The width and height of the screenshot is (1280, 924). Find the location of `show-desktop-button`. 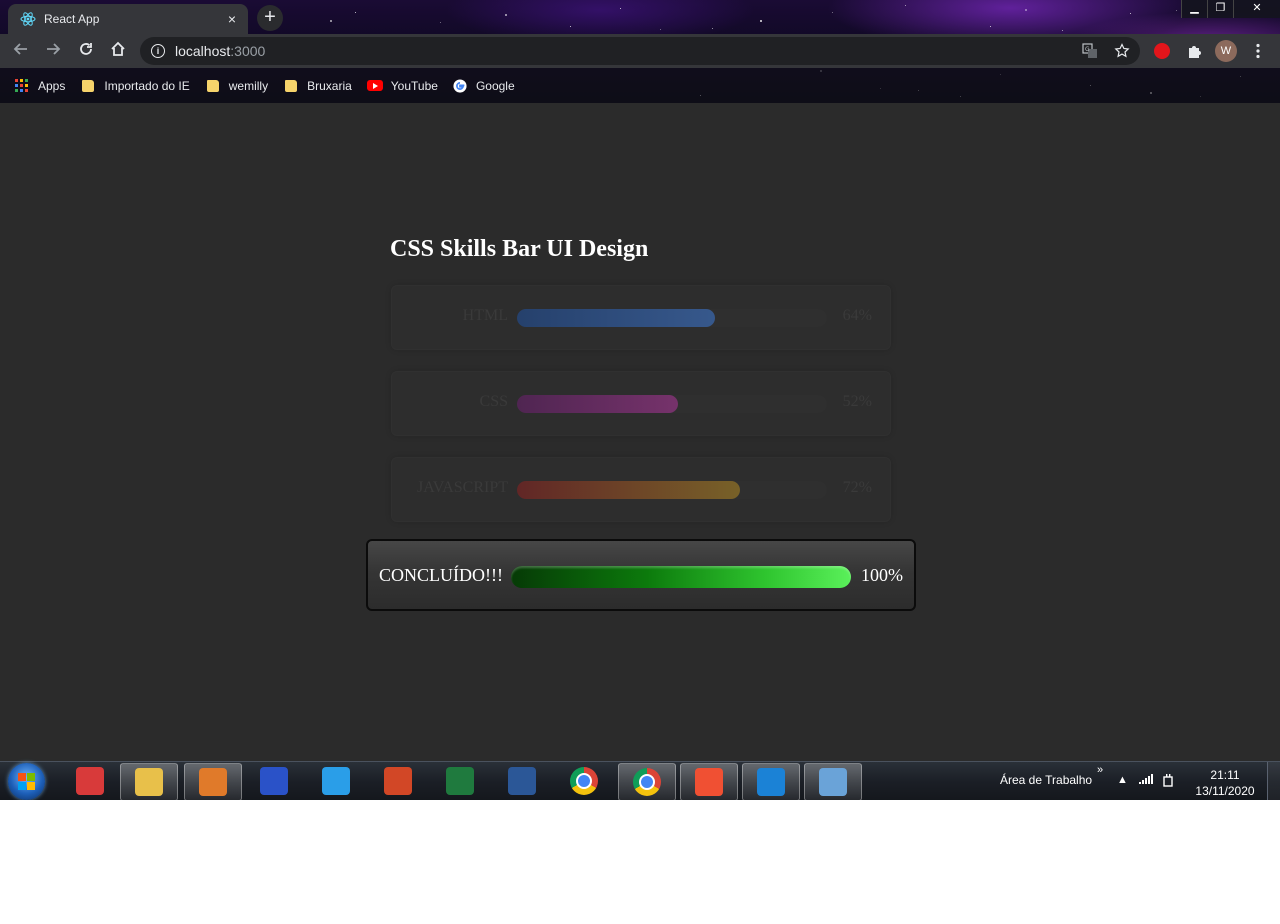

show-desktop-button is located at coordinates (1273, 781).